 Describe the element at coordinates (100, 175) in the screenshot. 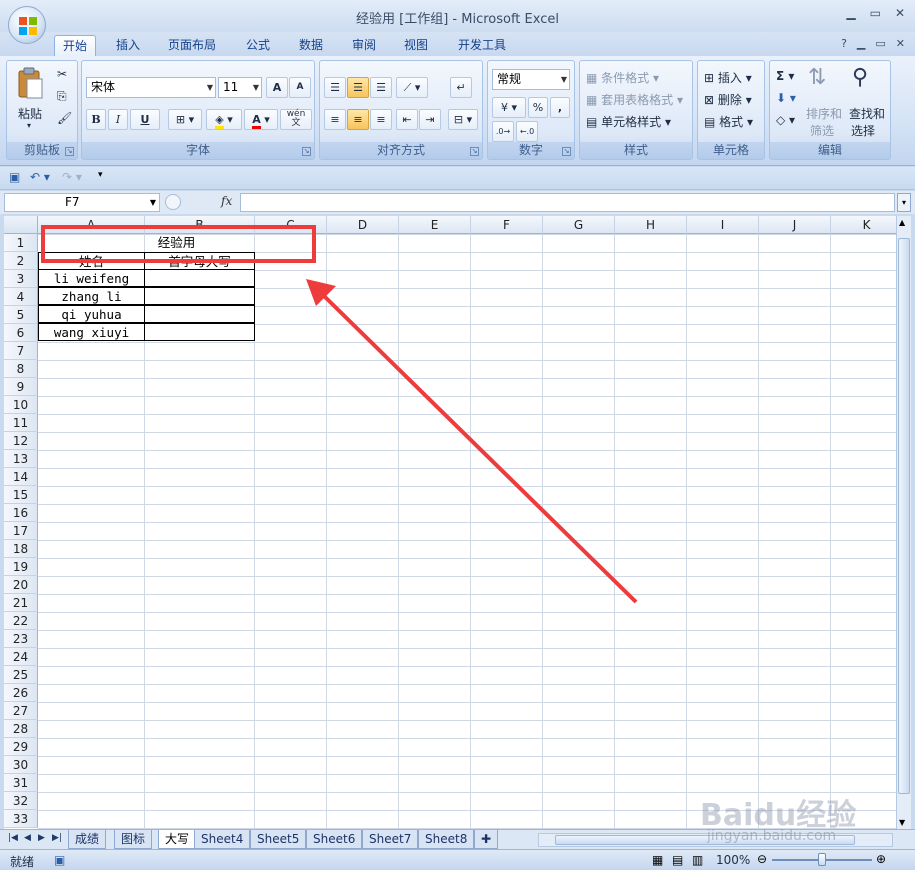

I see `customize-qat-icon: ▾` at that location.